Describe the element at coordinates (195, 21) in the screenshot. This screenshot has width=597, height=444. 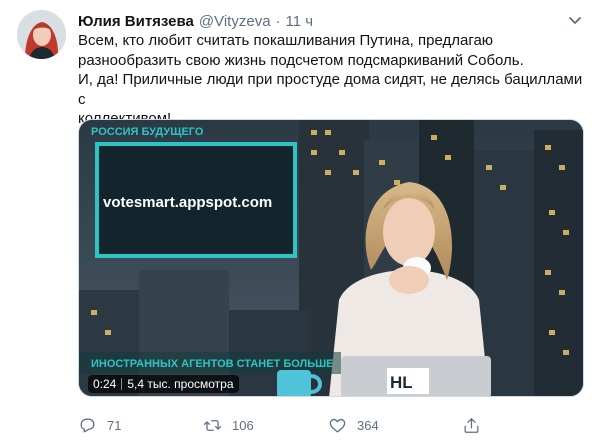
I see `tweet-header: Юлия Витязева @Vityzeva · 11 ч` at that location.